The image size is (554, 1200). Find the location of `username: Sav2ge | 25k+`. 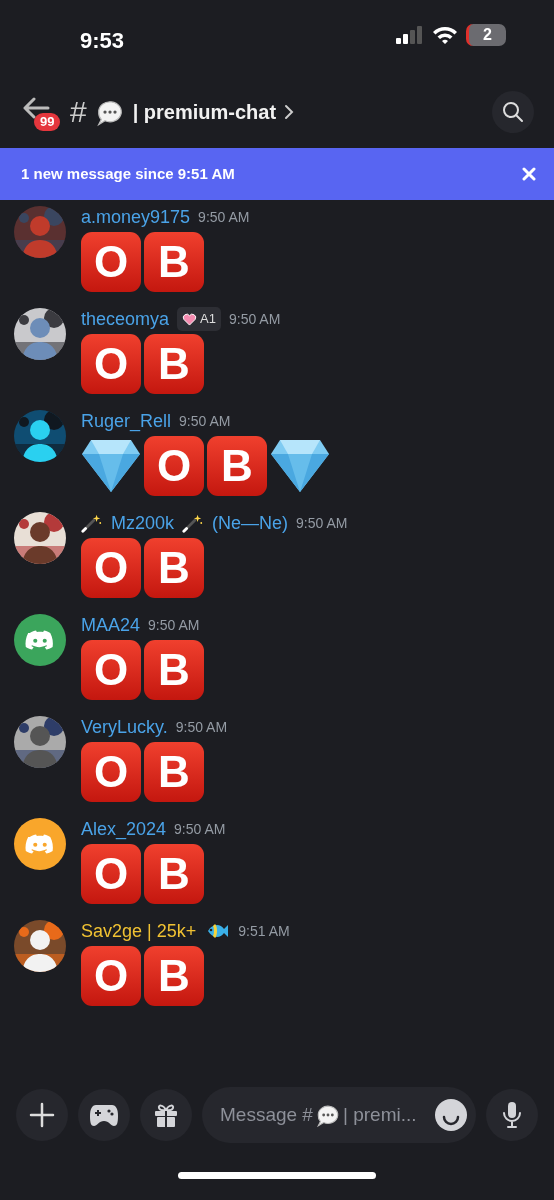

username: Sav2ge | 25k+ is located at coordinates (139, 931).